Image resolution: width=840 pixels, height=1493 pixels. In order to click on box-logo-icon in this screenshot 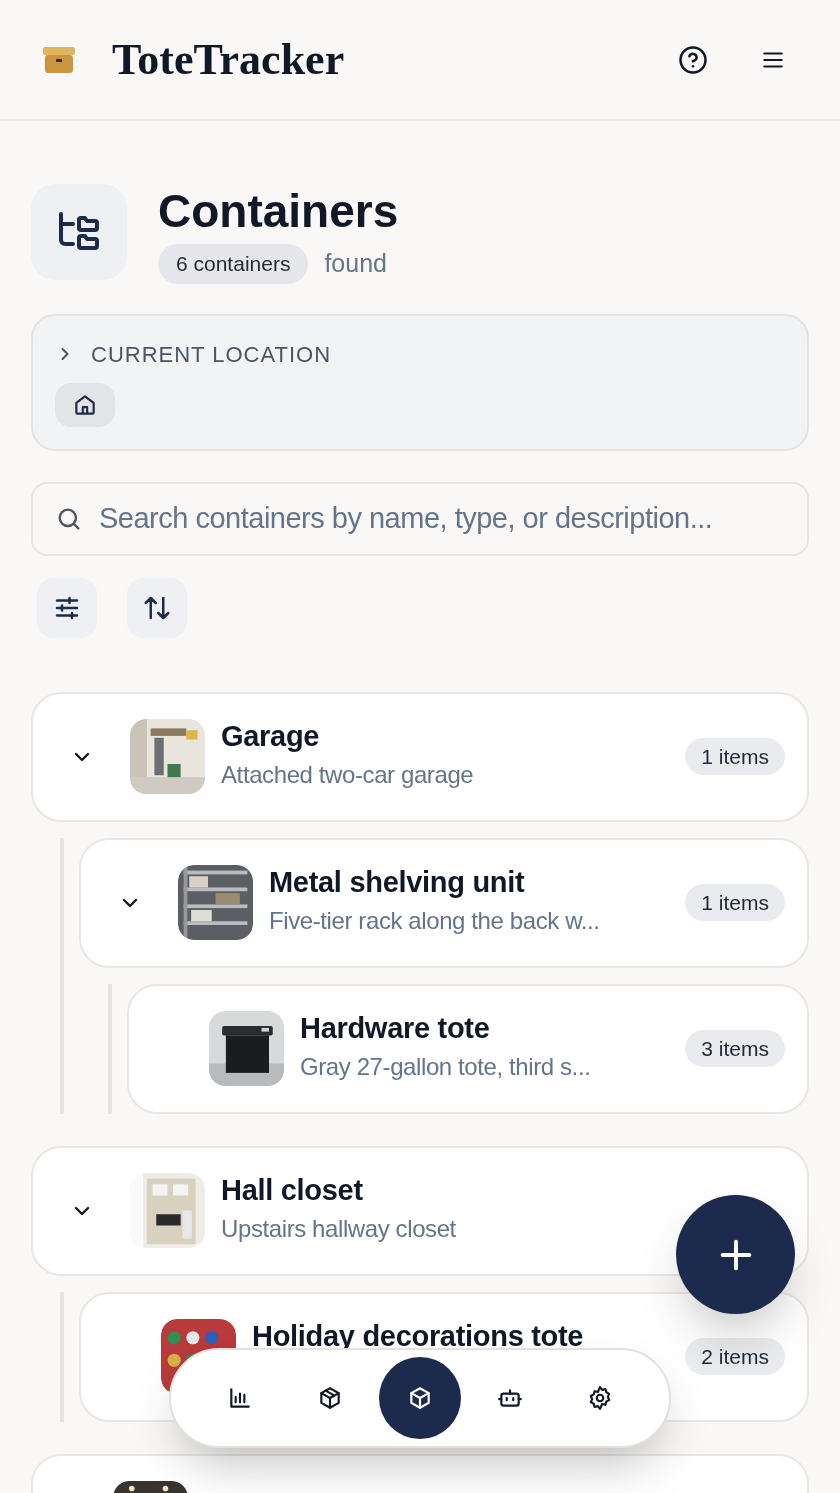, I will do `click(59, 59)`.